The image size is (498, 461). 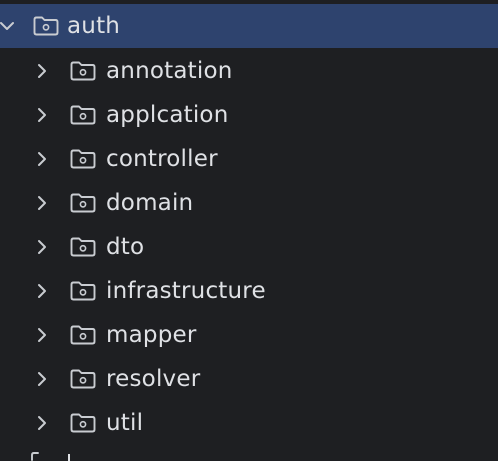 I want to click on tree-row-domain: domain, so click(x=249, y=203).